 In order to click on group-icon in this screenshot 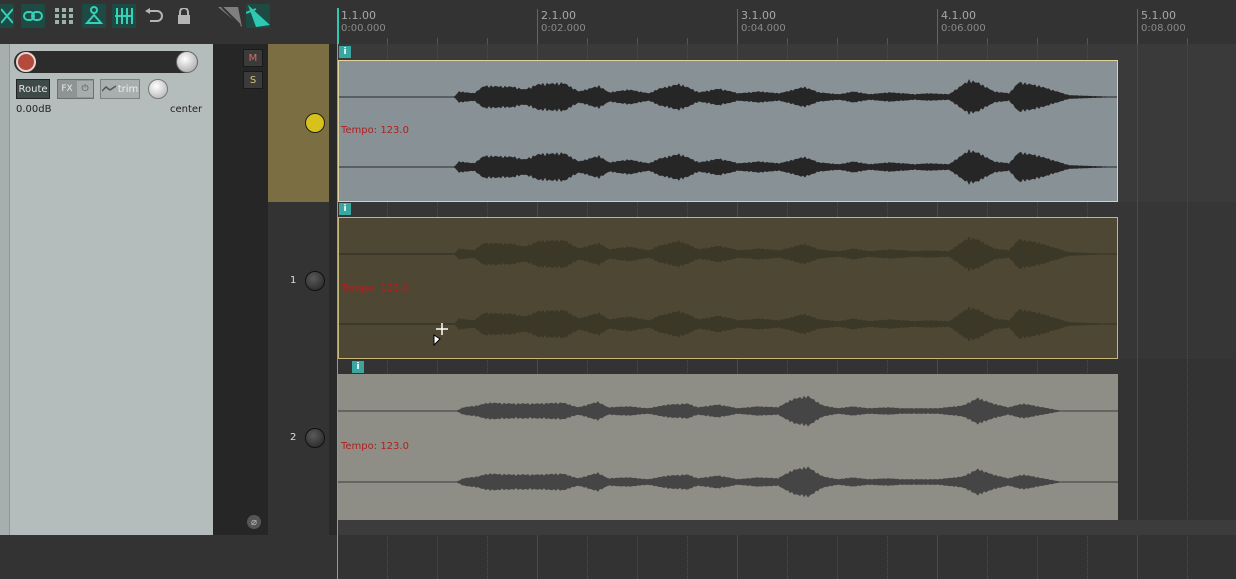, I will do `click(94, 16)`.